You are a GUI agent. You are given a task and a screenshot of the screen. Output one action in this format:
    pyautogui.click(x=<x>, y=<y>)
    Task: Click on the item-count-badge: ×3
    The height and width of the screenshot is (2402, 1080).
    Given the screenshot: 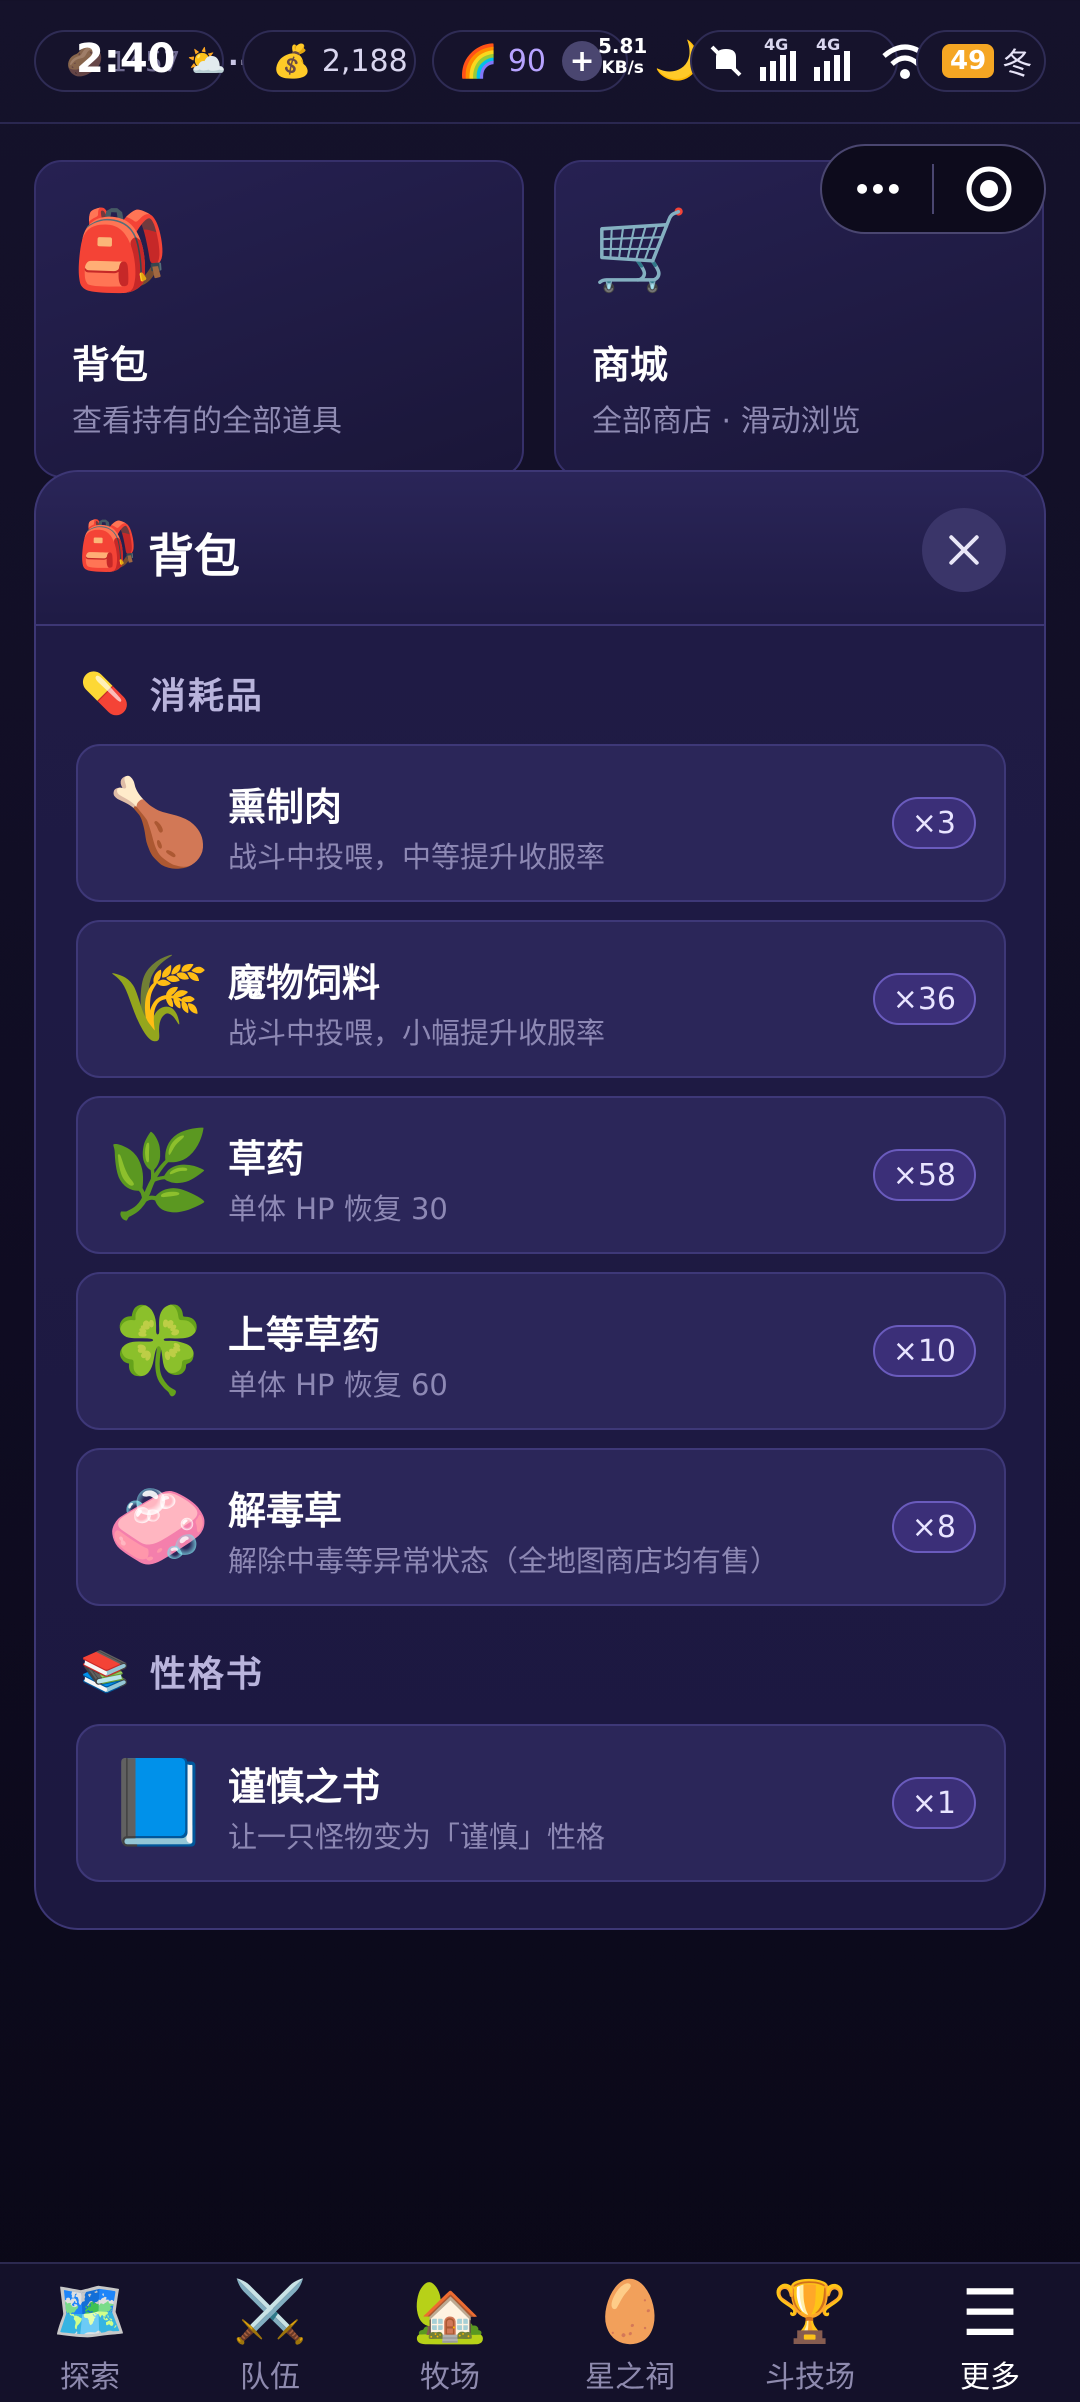 What is the action you would take?
    pyautogui.click(x=933, y=823)
    